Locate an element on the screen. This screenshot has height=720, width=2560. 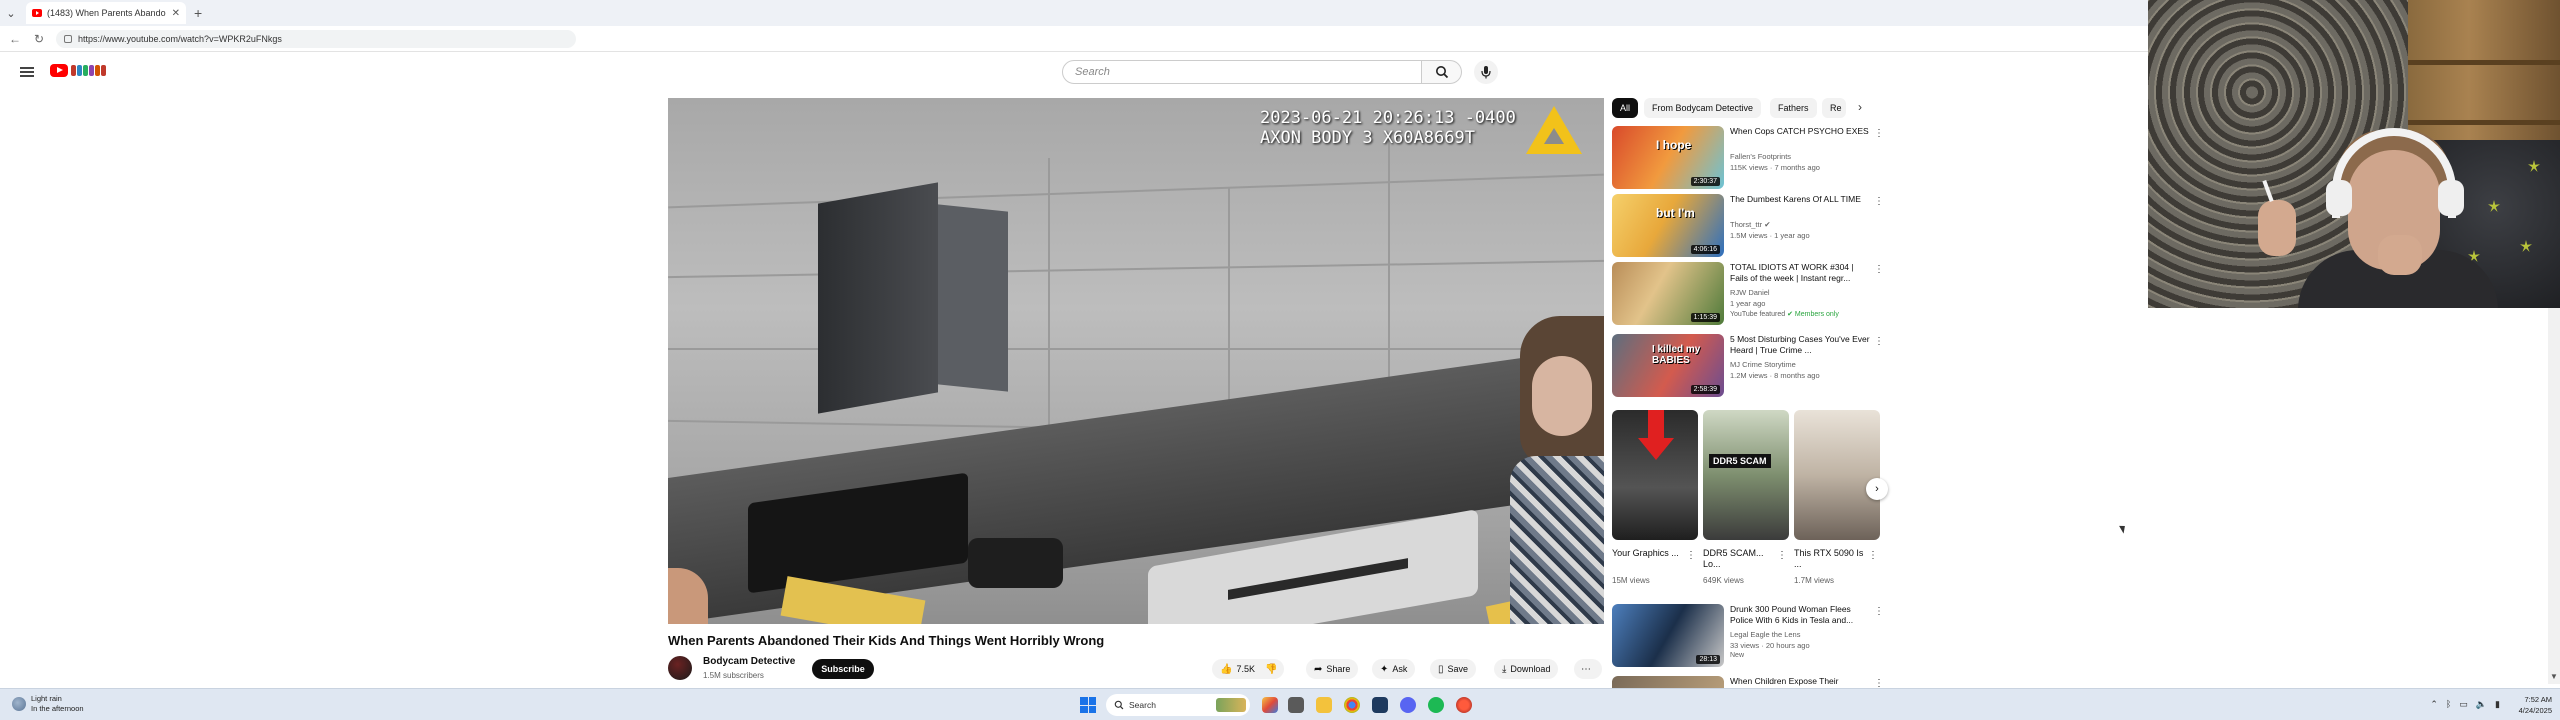
system-tray: ⌃ ᛒ ▭ 🔈 ▮ is located at coordinates (2465, 704).